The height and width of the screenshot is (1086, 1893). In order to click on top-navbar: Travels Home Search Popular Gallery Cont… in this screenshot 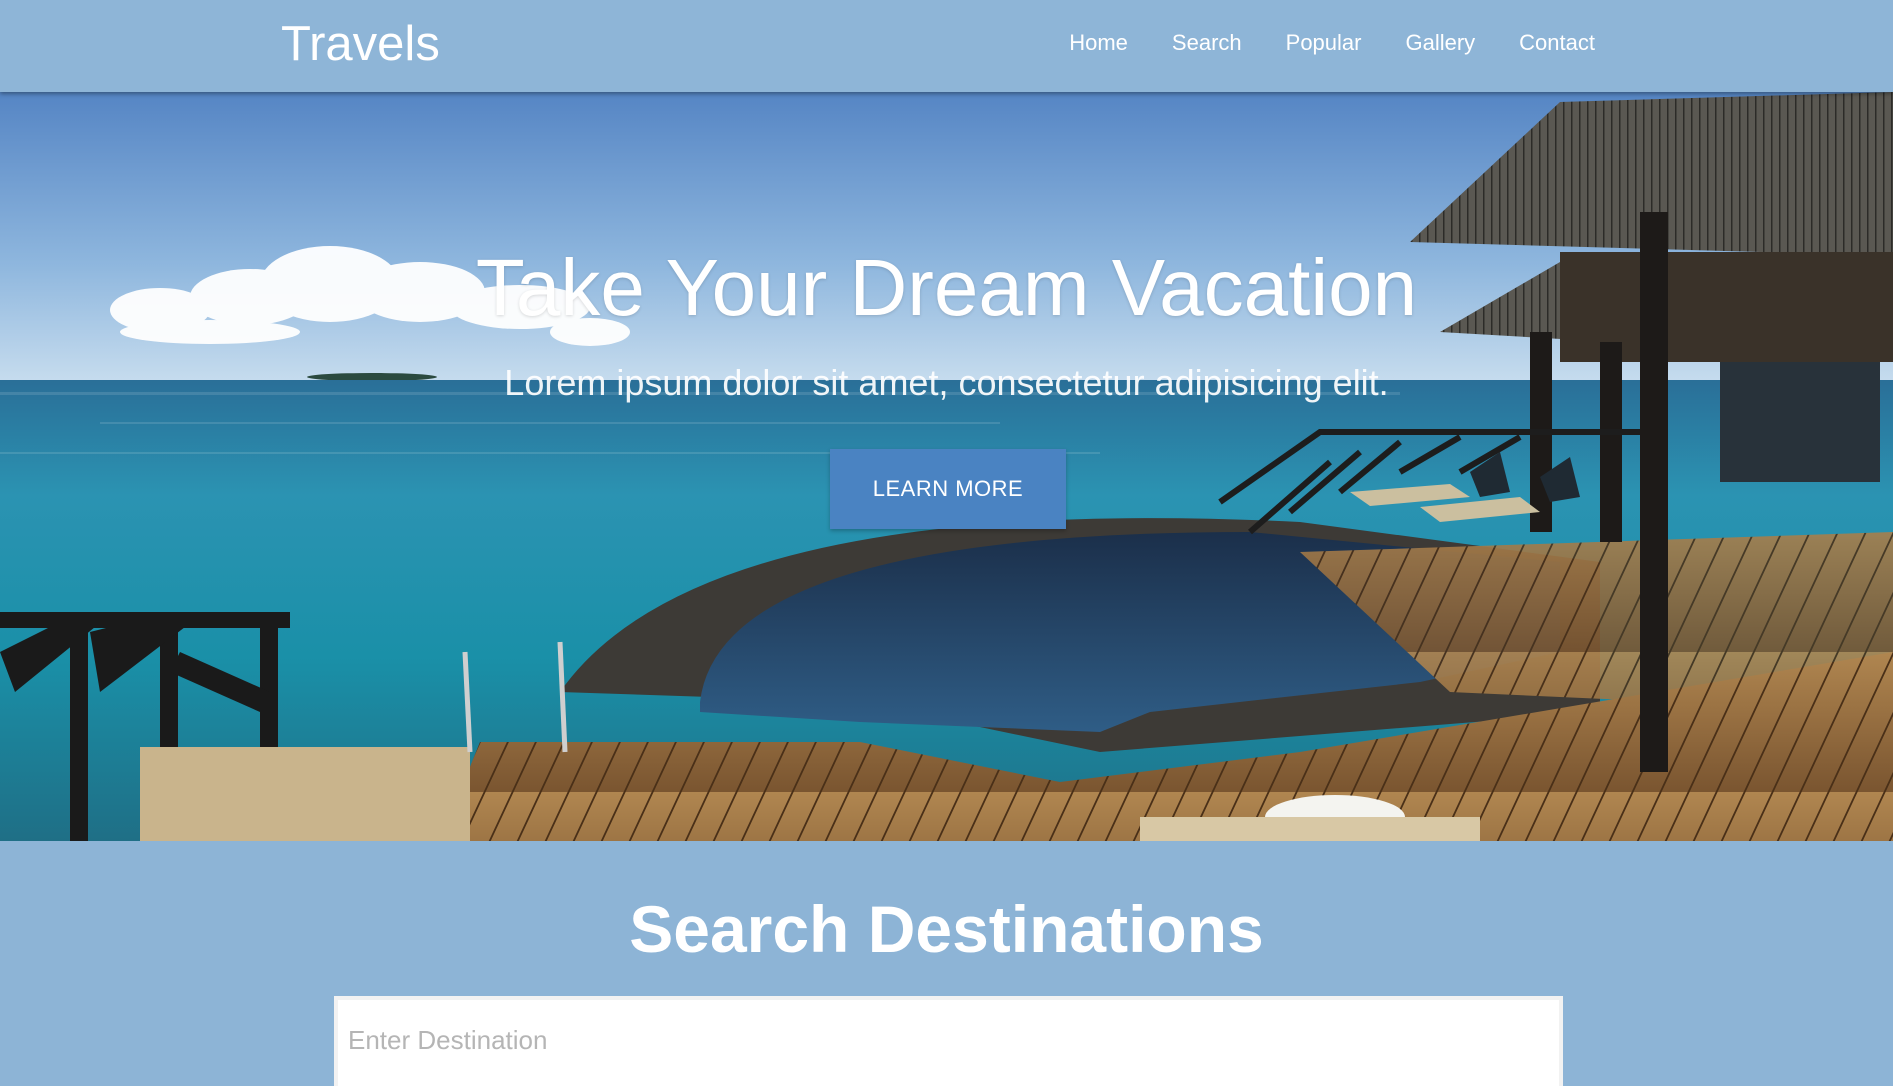, I will do `click(946, 46)`.